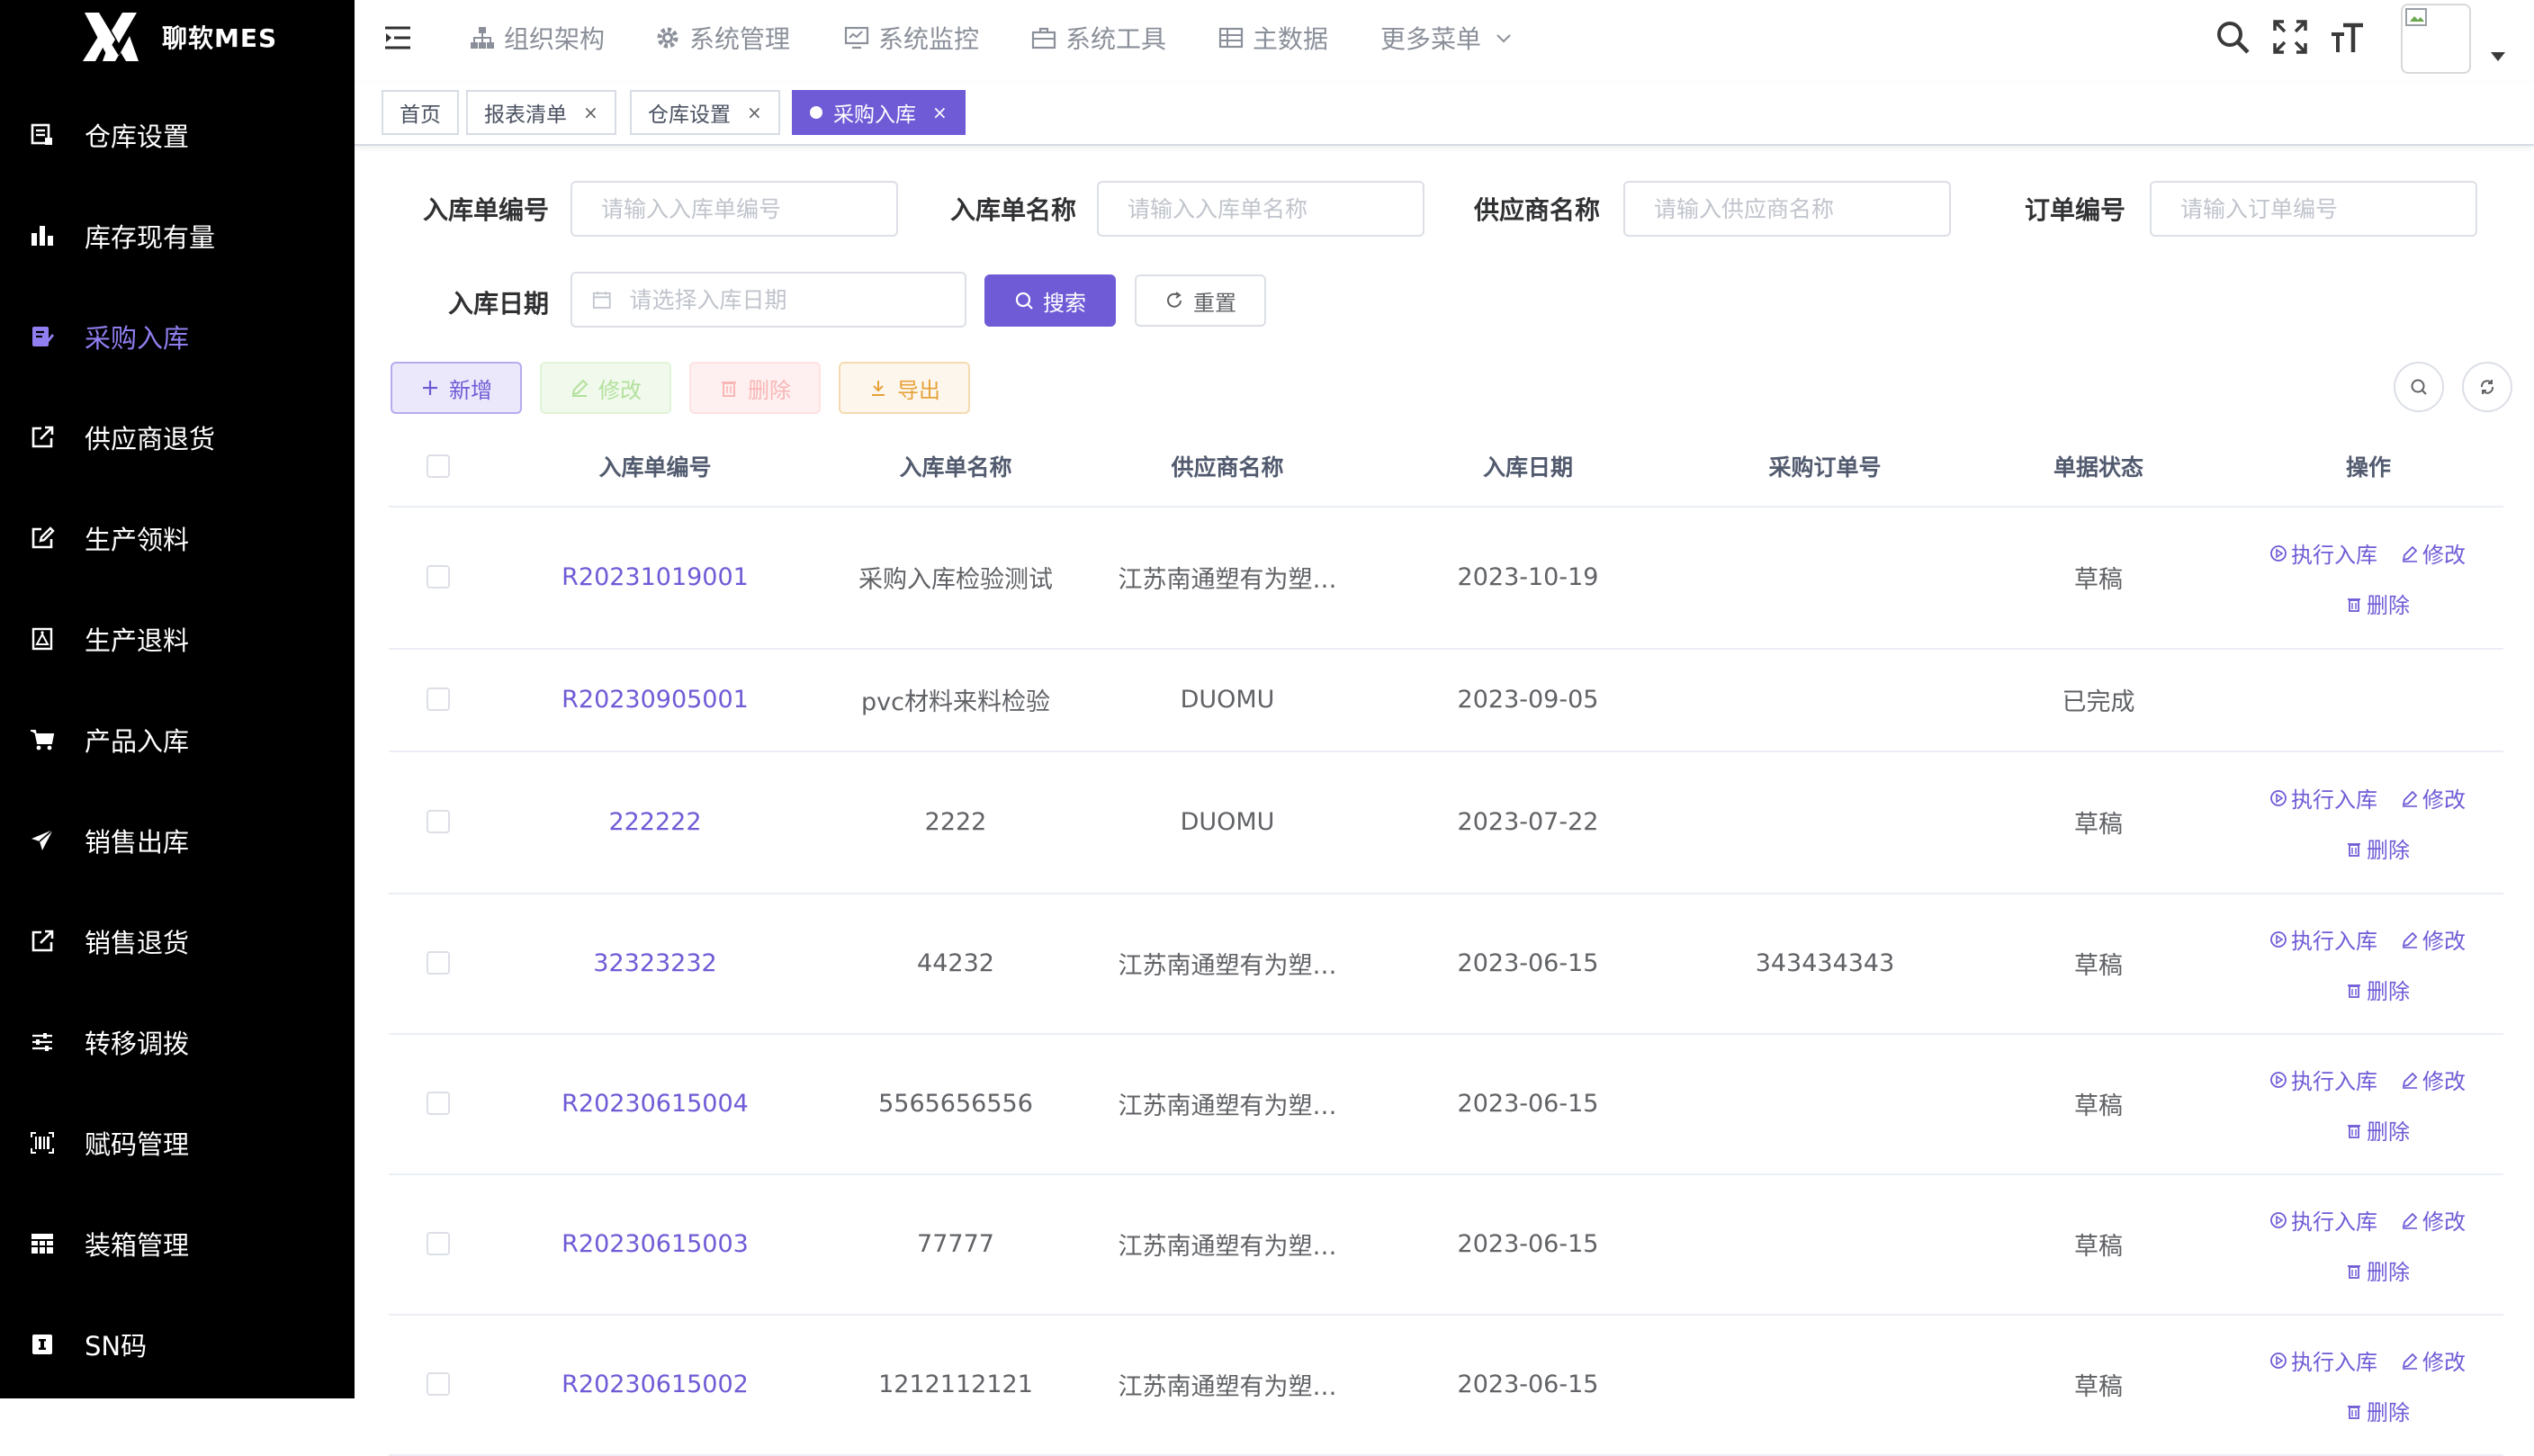  Describe the element at coordinates (178, 841) in the screenshot. I see `sidebar-item-sales-outbound: 销售出库` at that location.